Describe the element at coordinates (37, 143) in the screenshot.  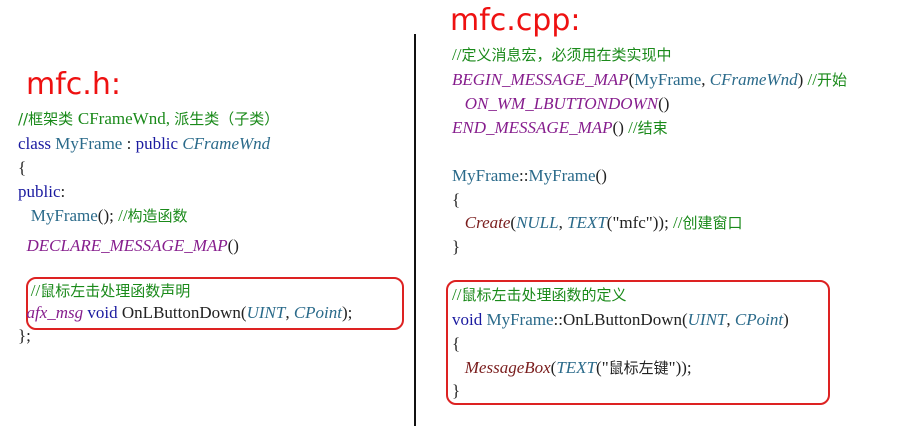
I see `code-token: class` at that location.